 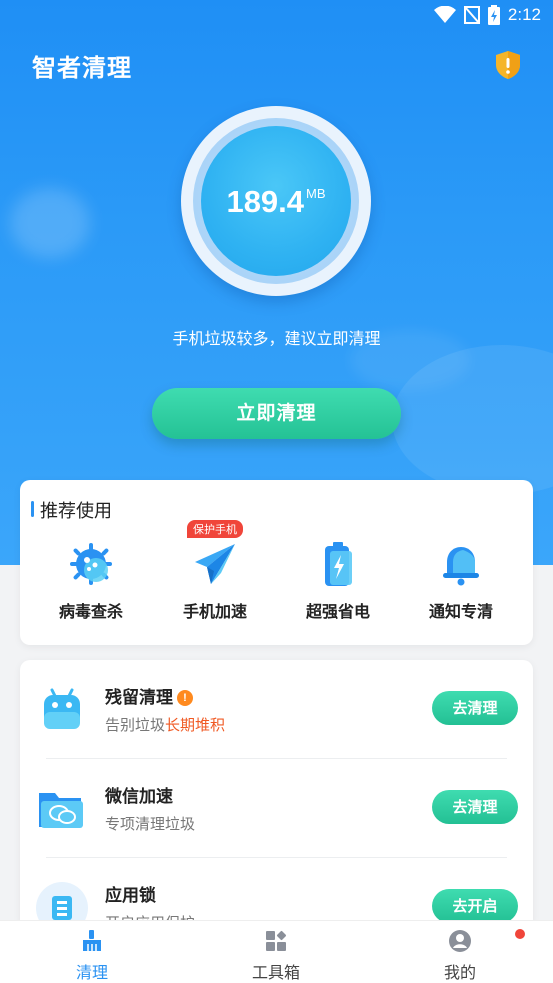 I want to click on section-accent-bar, so click(x=32, y=509).